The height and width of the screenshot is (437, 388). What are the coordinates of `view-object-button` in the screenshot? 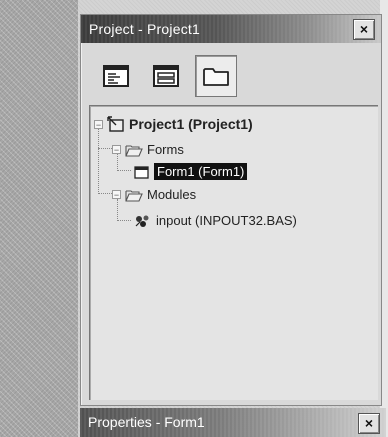 It's located at (166, 76).